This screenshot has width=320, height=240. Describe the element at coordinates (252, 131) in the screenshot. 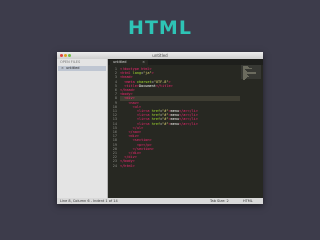

I see `minimap` at that location.